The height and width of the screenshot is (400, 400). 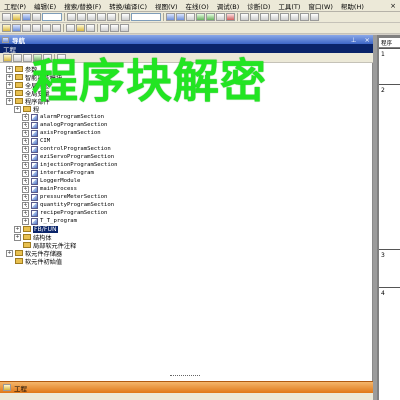 I want to click on tree-node: + LoggerModule, so click(x=51, y=181).